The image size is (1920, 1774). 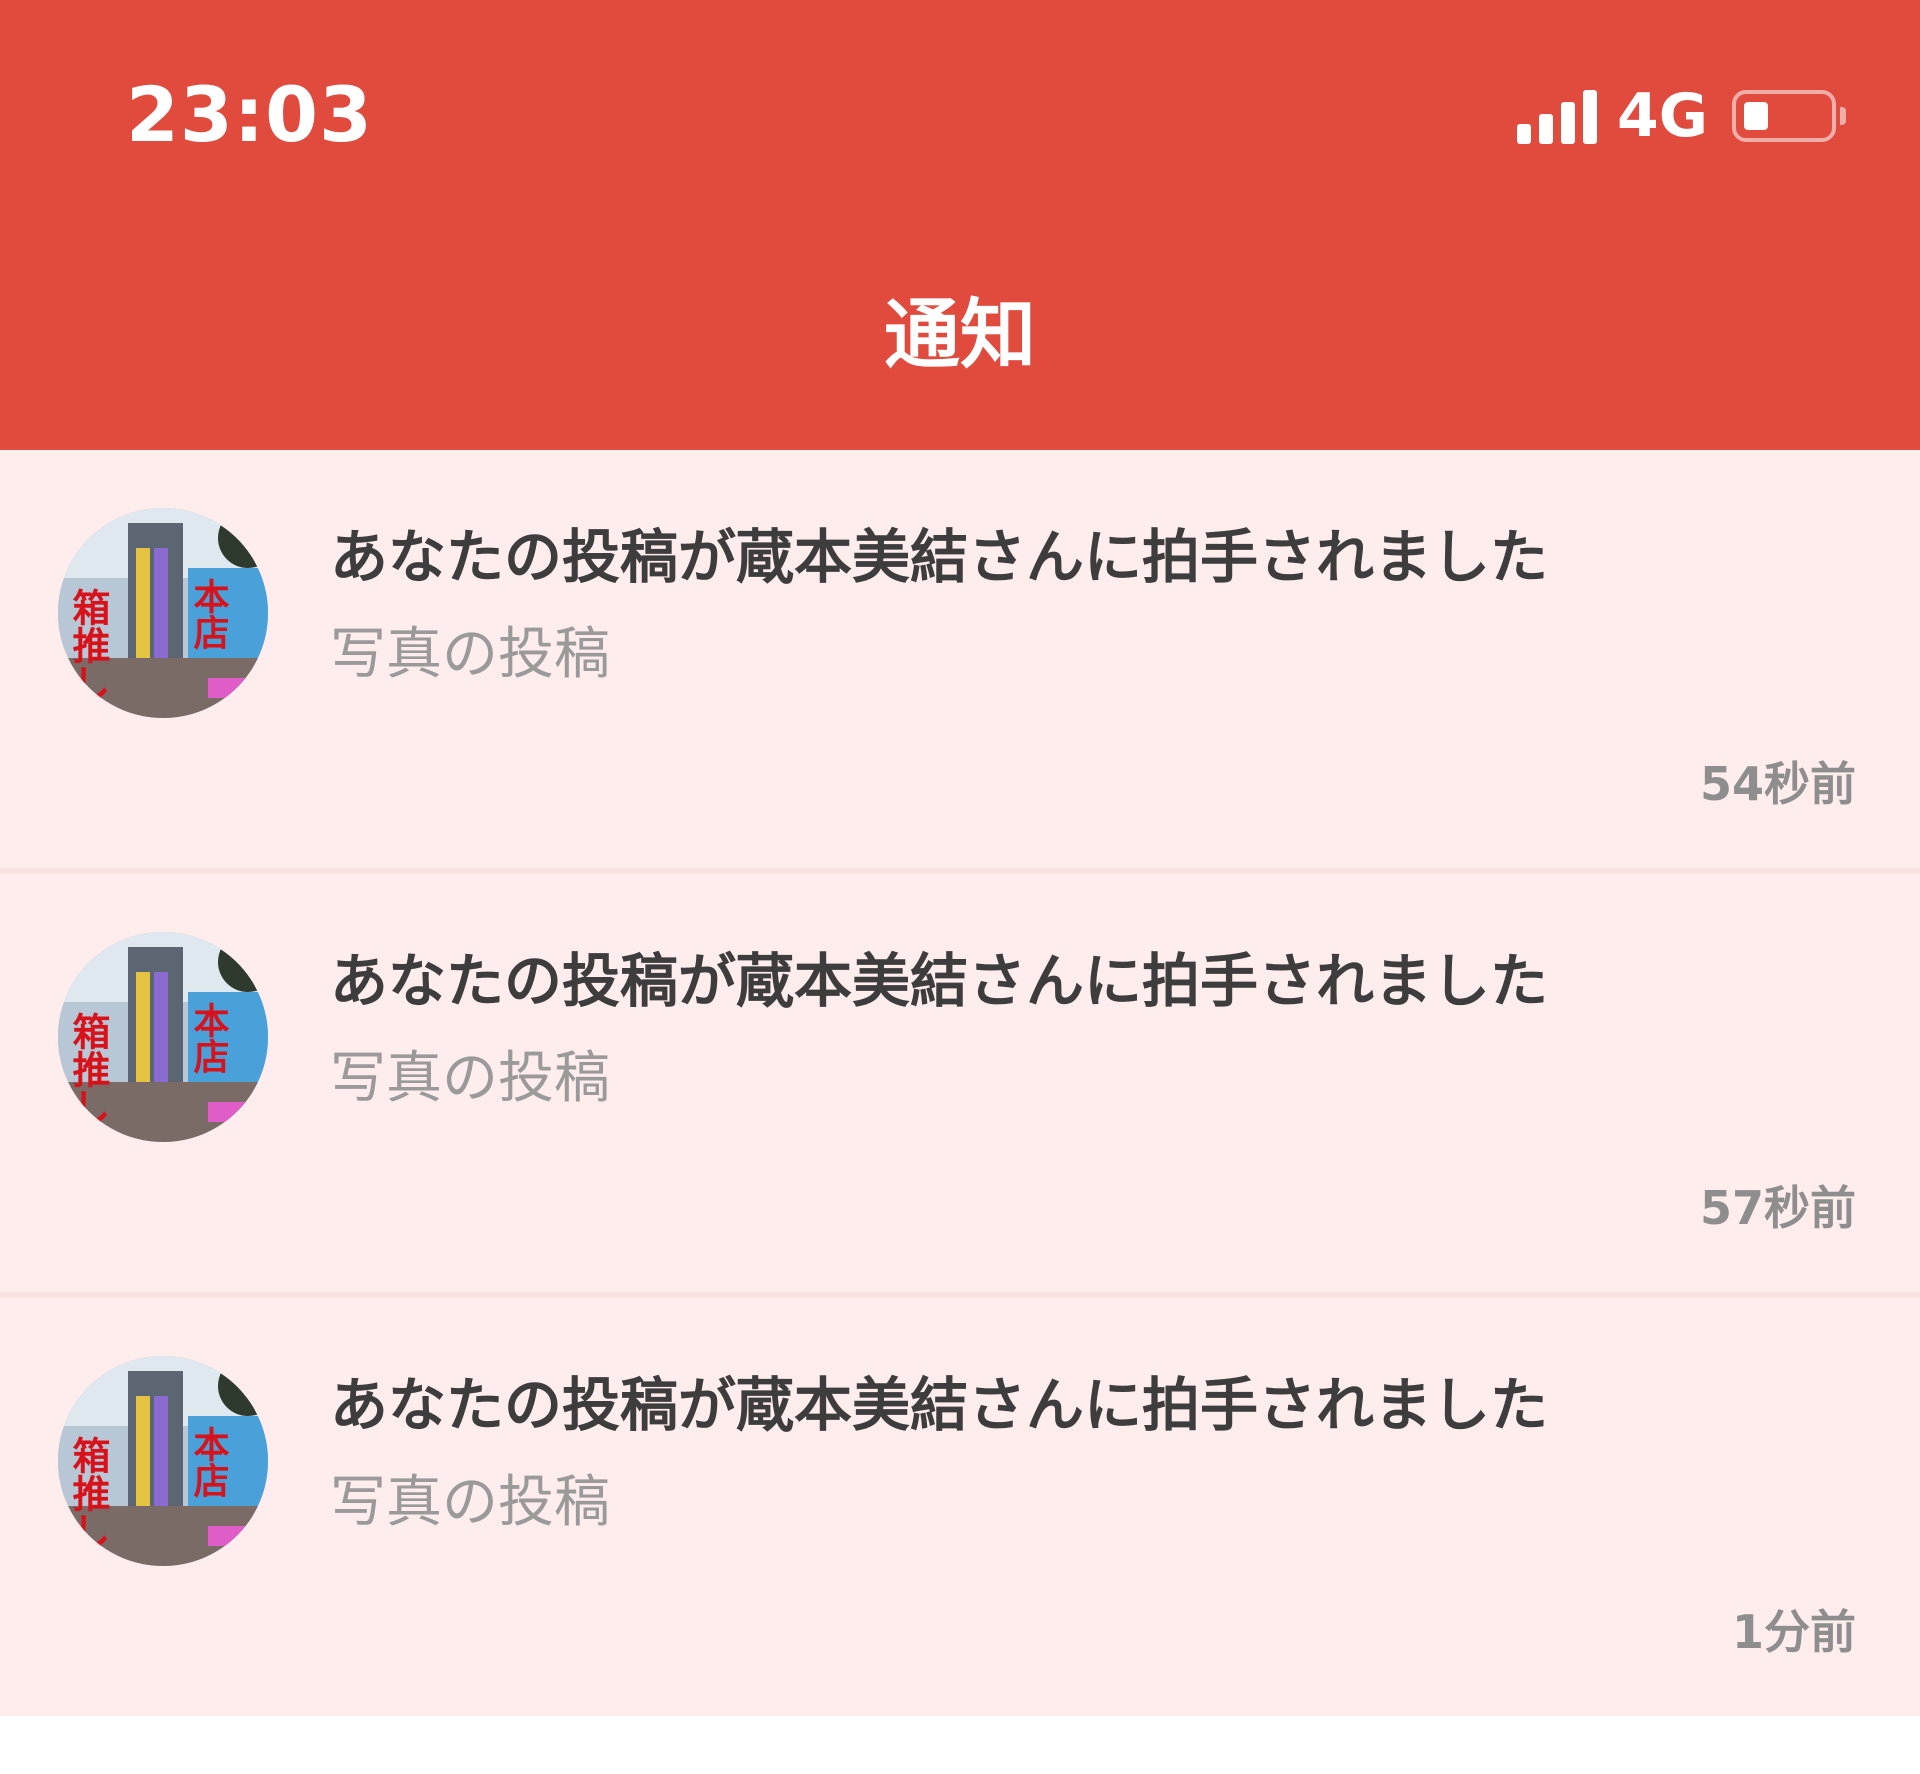 What do you see at coordinates (1777, 784) in the screenshot?
I see `notification-time: 54秒前` at bounding box center [1777, 784].